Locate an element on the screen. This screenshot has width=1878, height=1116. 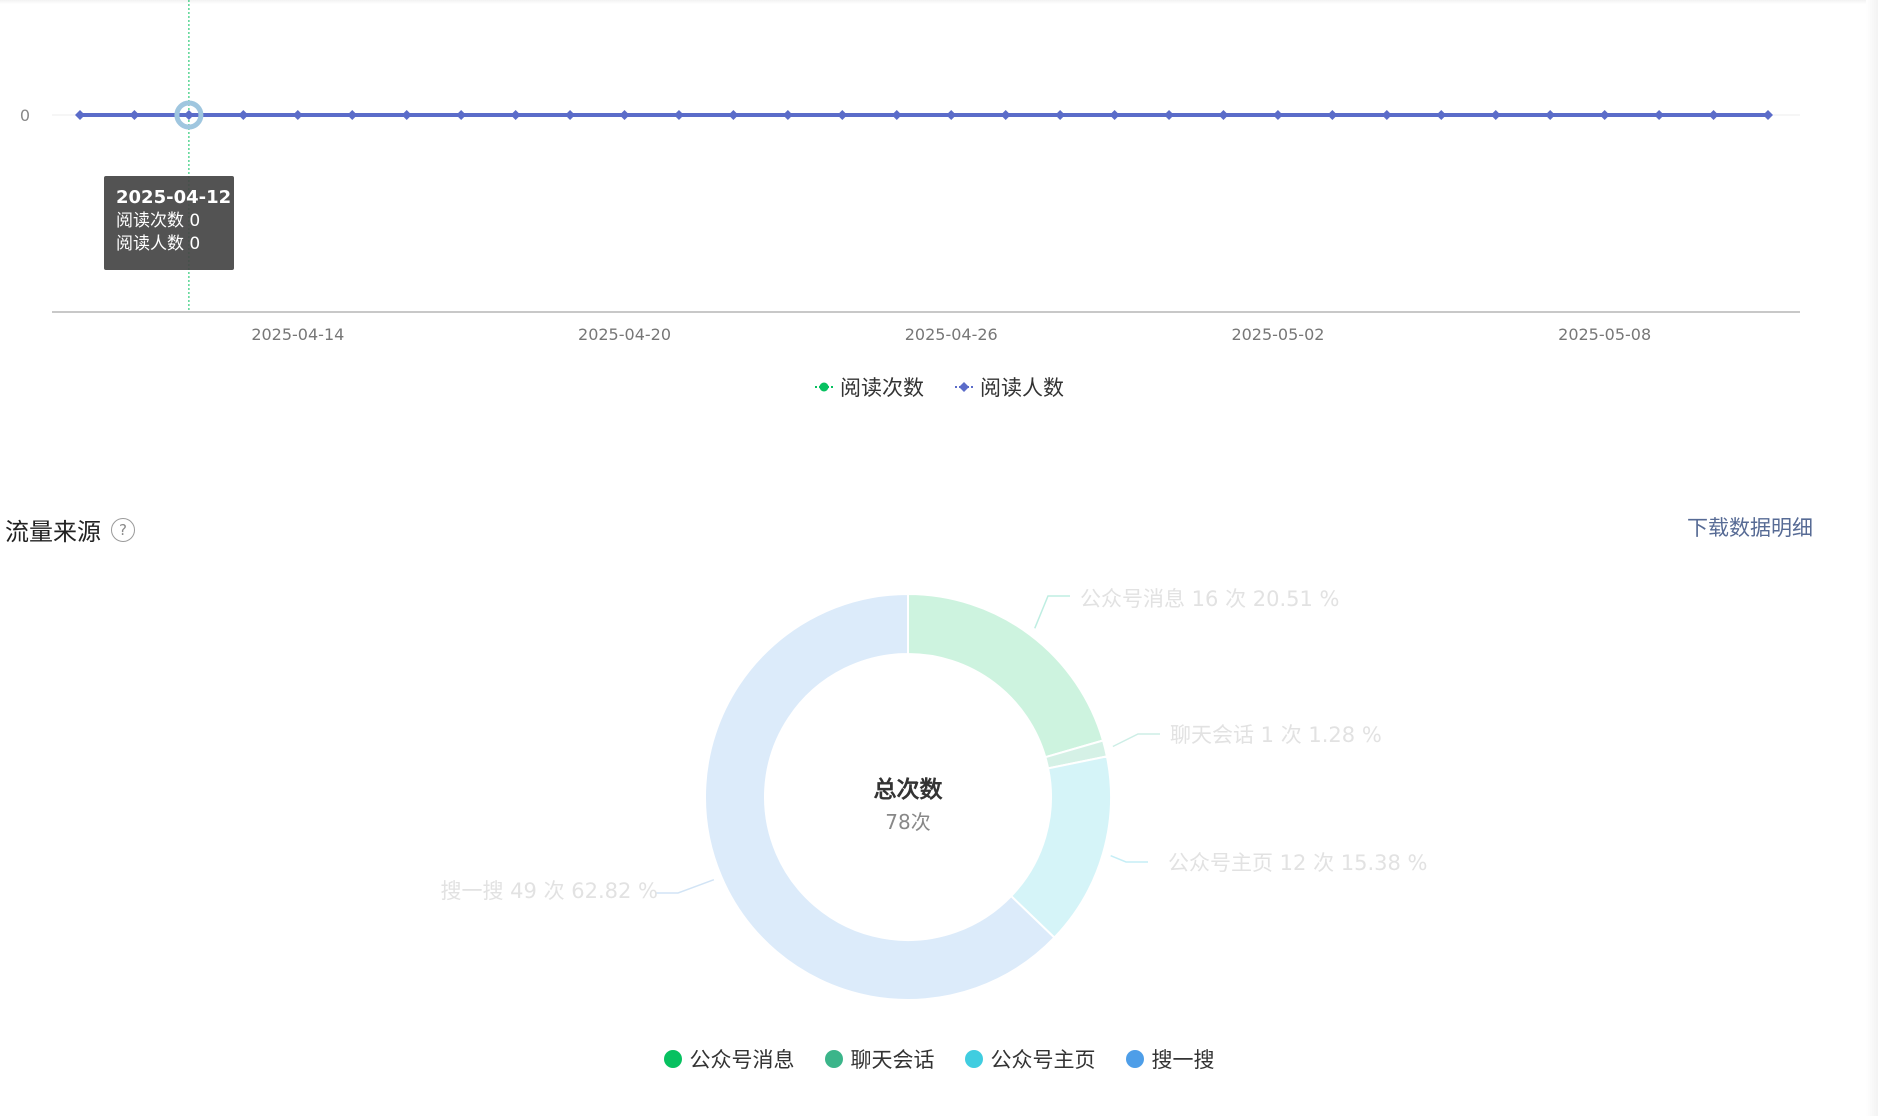
legend-item-chat: 聊天会话 is located at coordinates (879, 1059).